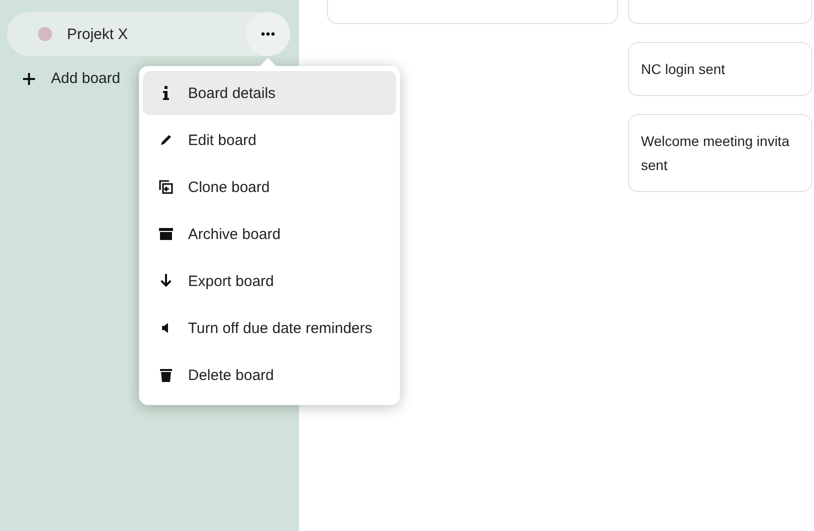 Image resolution: width=814 pixels, height=531 pixels. What do you see at coordinates (166, 375) in the screenshot?
I see `trash-icon` at bounding box center [166, 375].